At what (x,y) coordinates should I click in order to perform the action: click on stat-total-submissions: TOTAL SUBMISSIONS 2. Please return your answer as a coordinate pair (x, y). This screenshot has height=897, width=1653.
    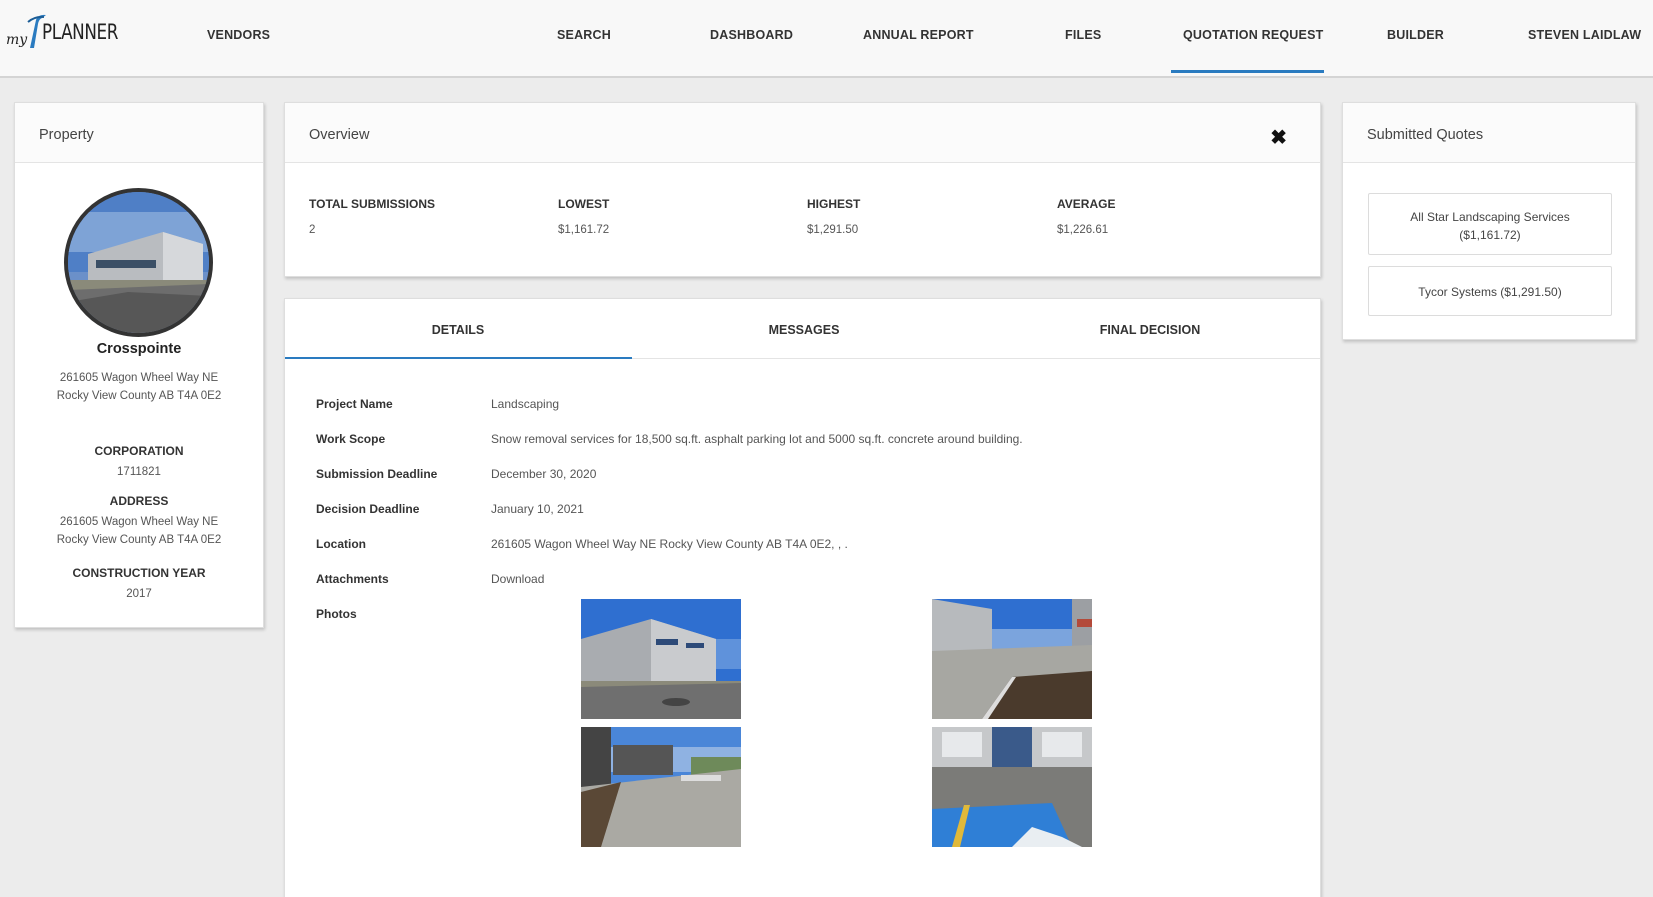
    Looking at the image, I should click on (372, 216).